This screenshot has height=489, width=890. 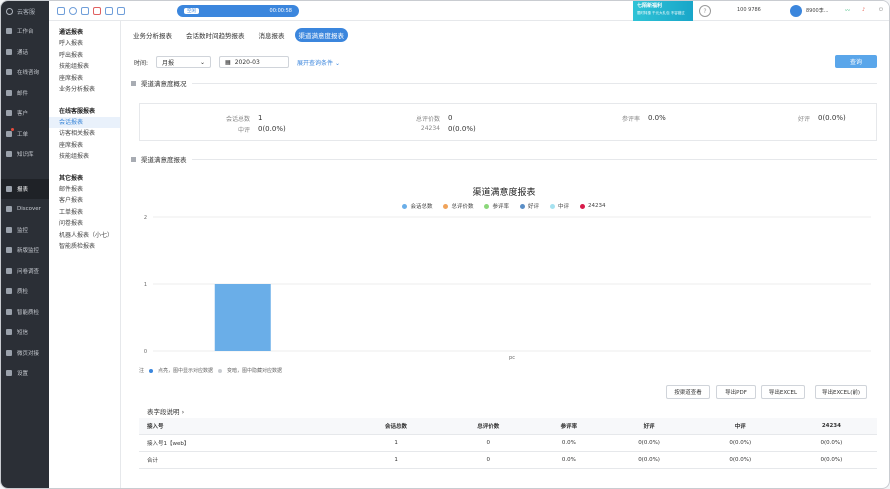 I want to click on sidebar-item-label: 报表, so click(x=23, y=189).